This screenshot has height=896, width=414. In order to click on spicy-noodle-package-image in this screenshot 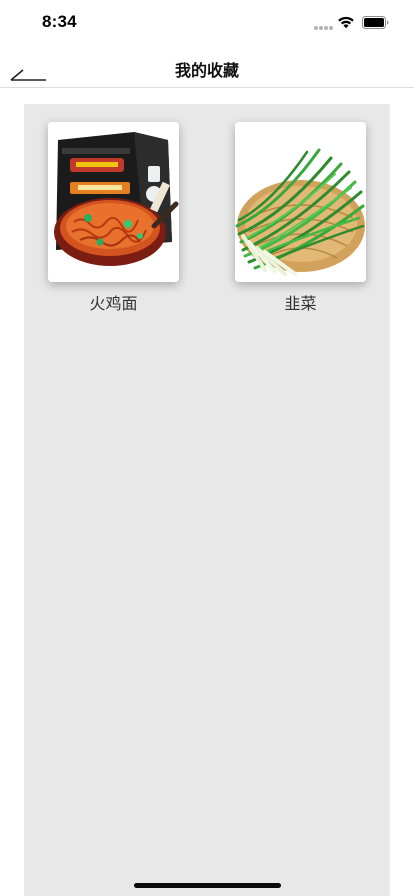, I will do `click(113, 202)`.